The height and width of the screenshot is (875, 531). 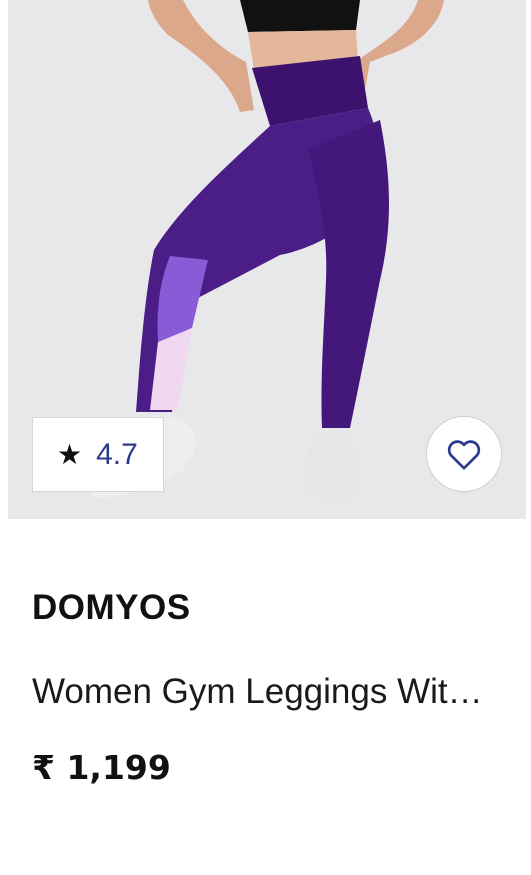 I want to click on product-title: Women Gym Leggings With Pockets, so click(x=267, y=692).